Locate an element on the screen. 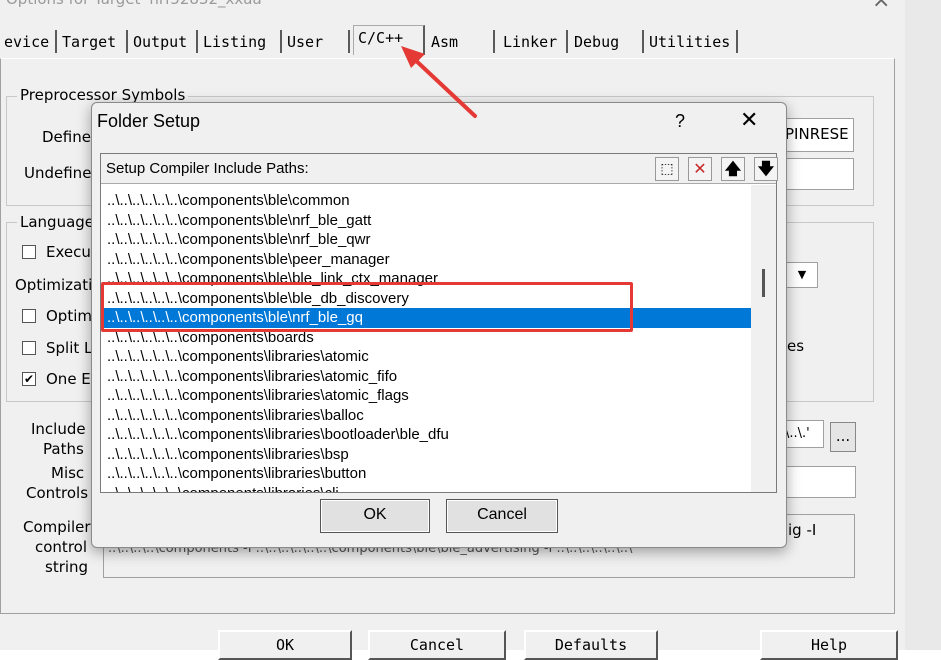 The width and height of the screenshot is (941, 660). options-close-icon: × is located at coordinates (881, 6).